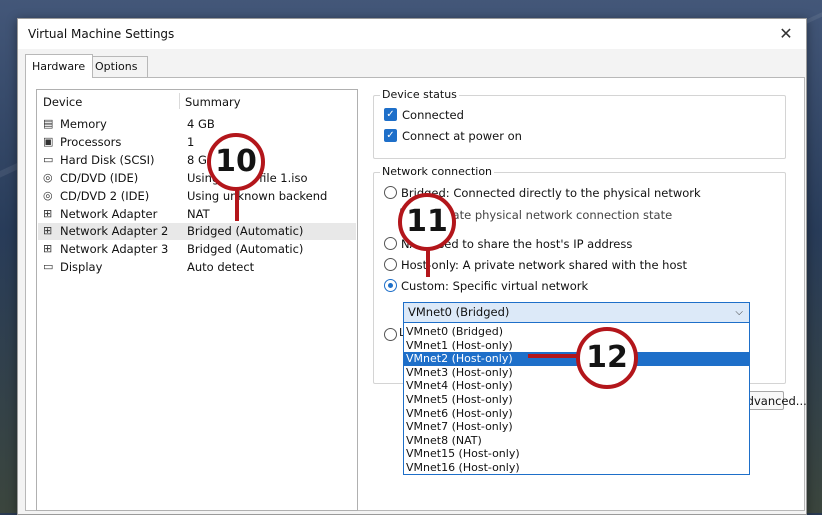 This screenshot has height=515, width=822. Describe the element at coordinates (576, 427) in the screenshot. I see `dropdown-option: VMnet7 (Host-only)` at that location.